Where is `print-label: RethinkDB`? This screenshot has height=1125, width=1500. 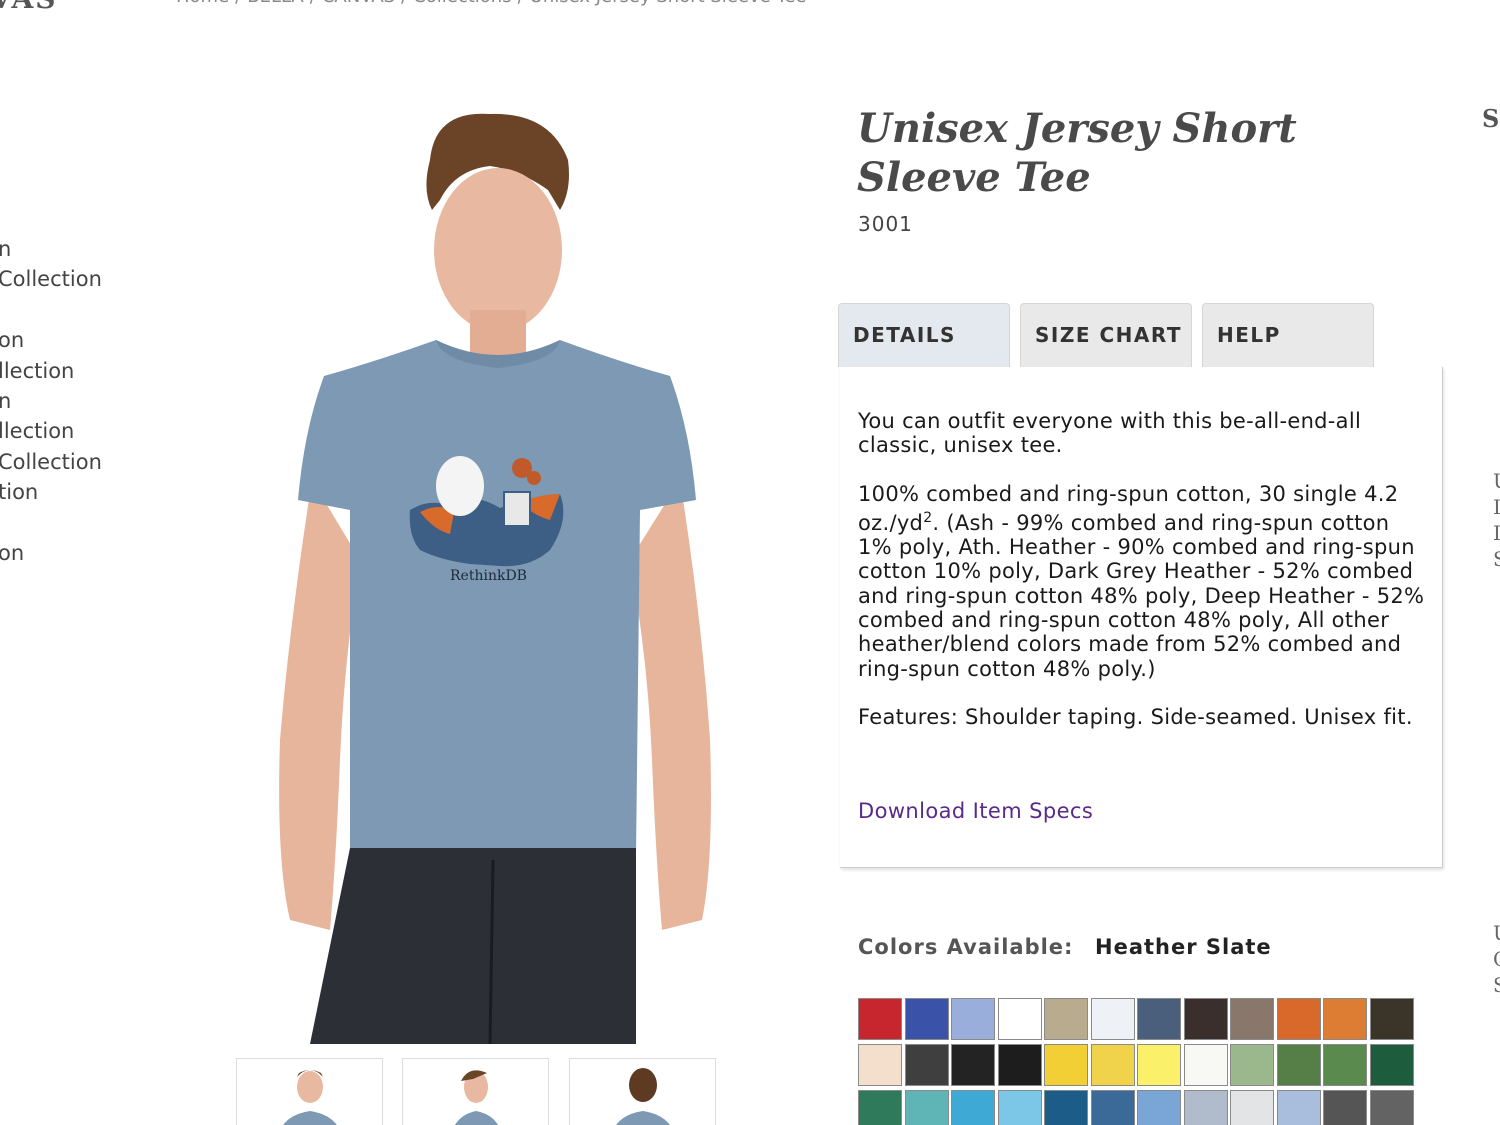 print-label: RethinkDB is located at coordinates (488, 576).